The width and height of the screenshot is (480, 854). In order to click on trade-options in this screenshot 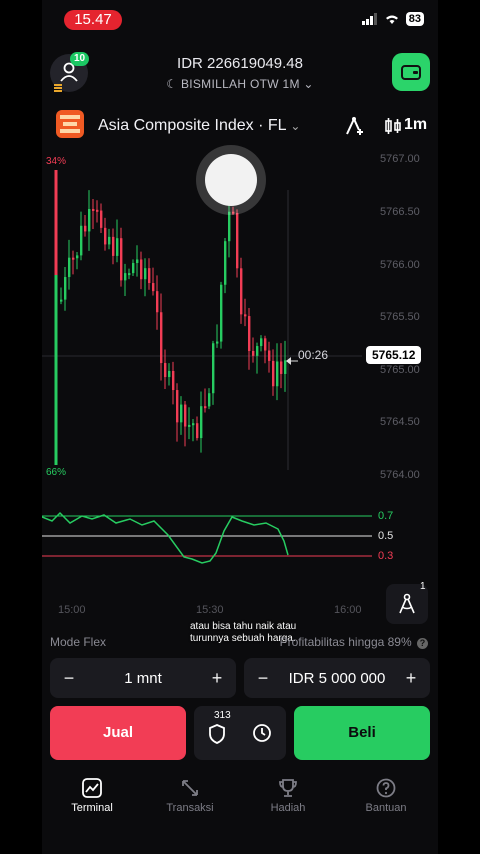, I will do `click(240, 733)`.